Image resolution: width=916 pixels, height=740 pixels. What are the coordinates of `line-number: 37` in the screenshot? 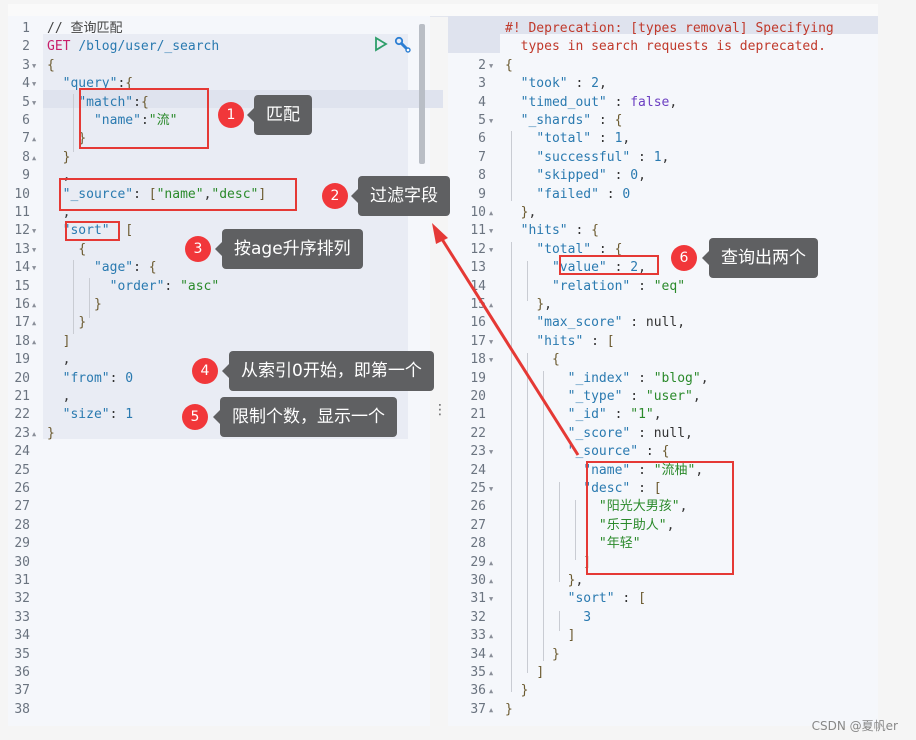 It's located at (22, 691).